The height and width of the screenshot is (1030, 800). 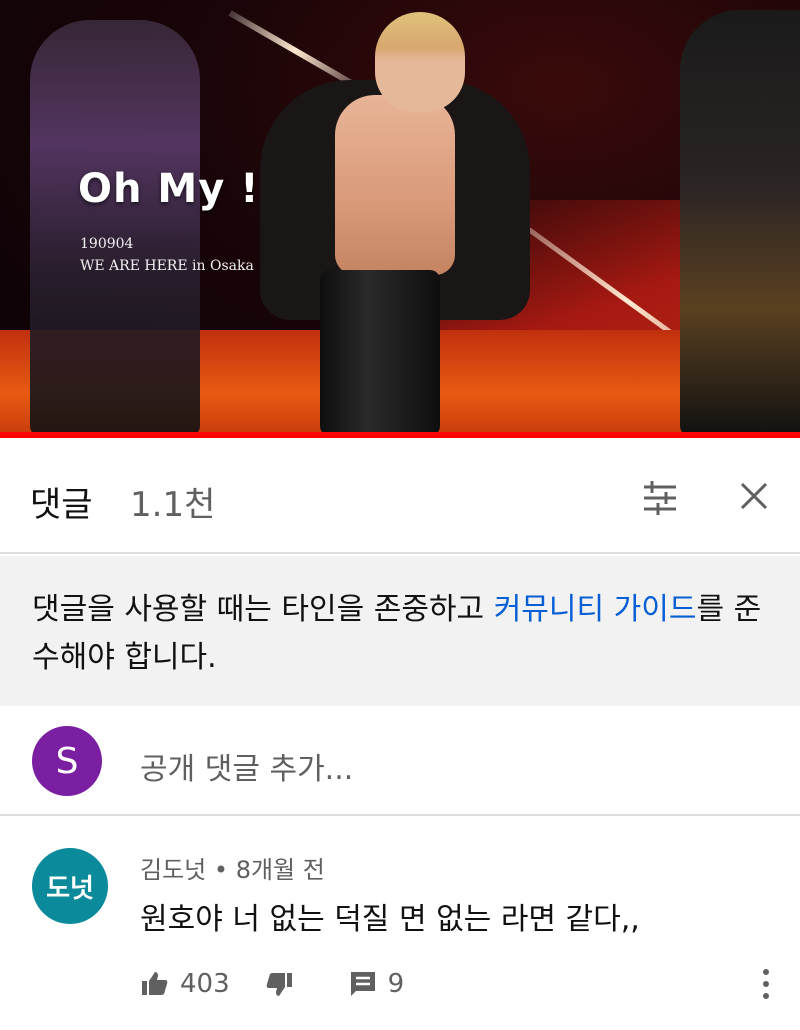 I want to click on close-icon, so click(x=754, y=496).